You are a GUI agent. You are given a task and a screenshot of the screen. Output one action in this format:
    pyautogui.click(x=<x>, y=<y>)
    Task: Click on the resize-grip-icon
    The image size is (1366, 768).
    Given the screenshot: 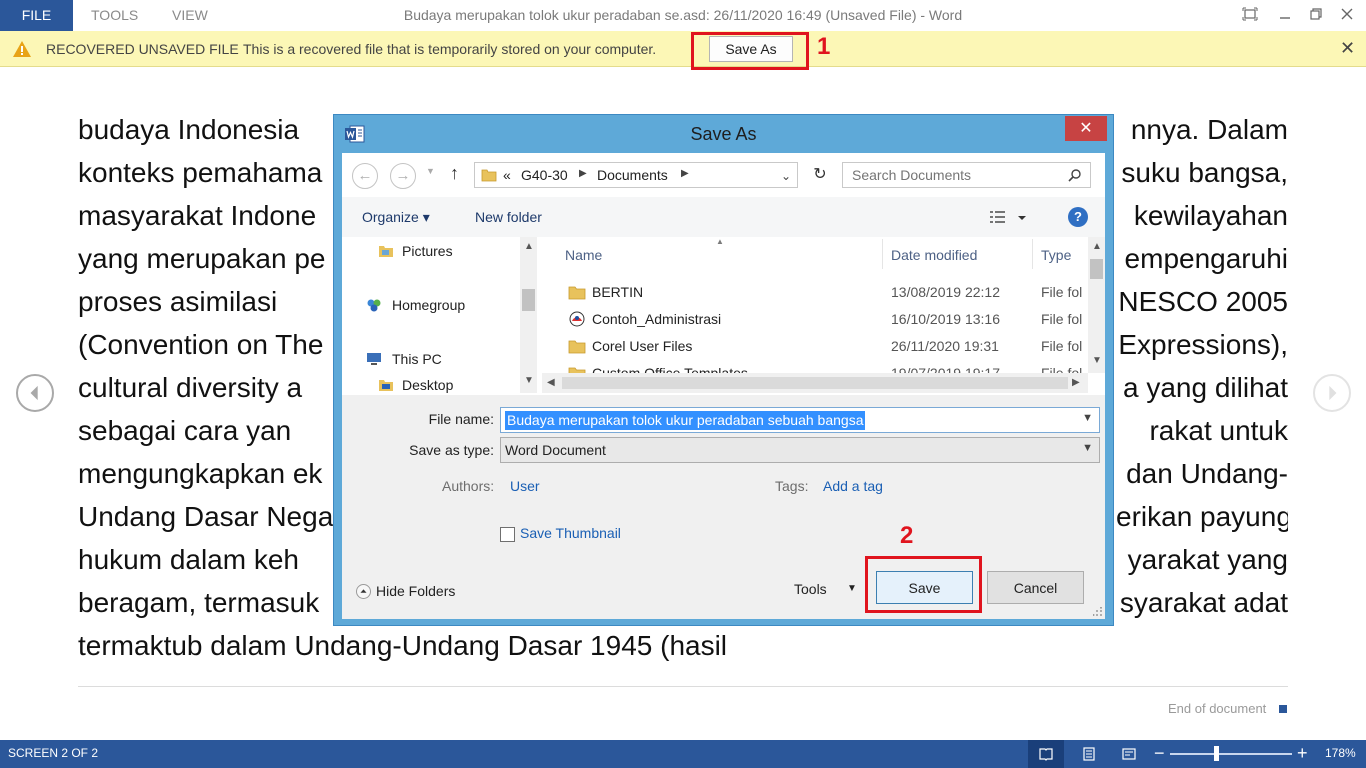 What is the action you would take?
    pyautogui.click(x=1098, y=612)
    